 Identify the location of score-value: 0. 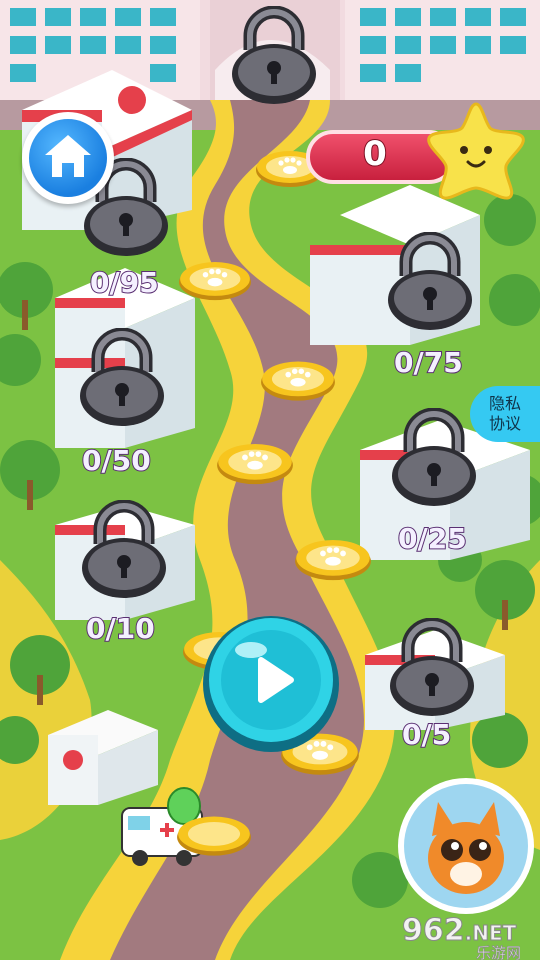
(375, 154).